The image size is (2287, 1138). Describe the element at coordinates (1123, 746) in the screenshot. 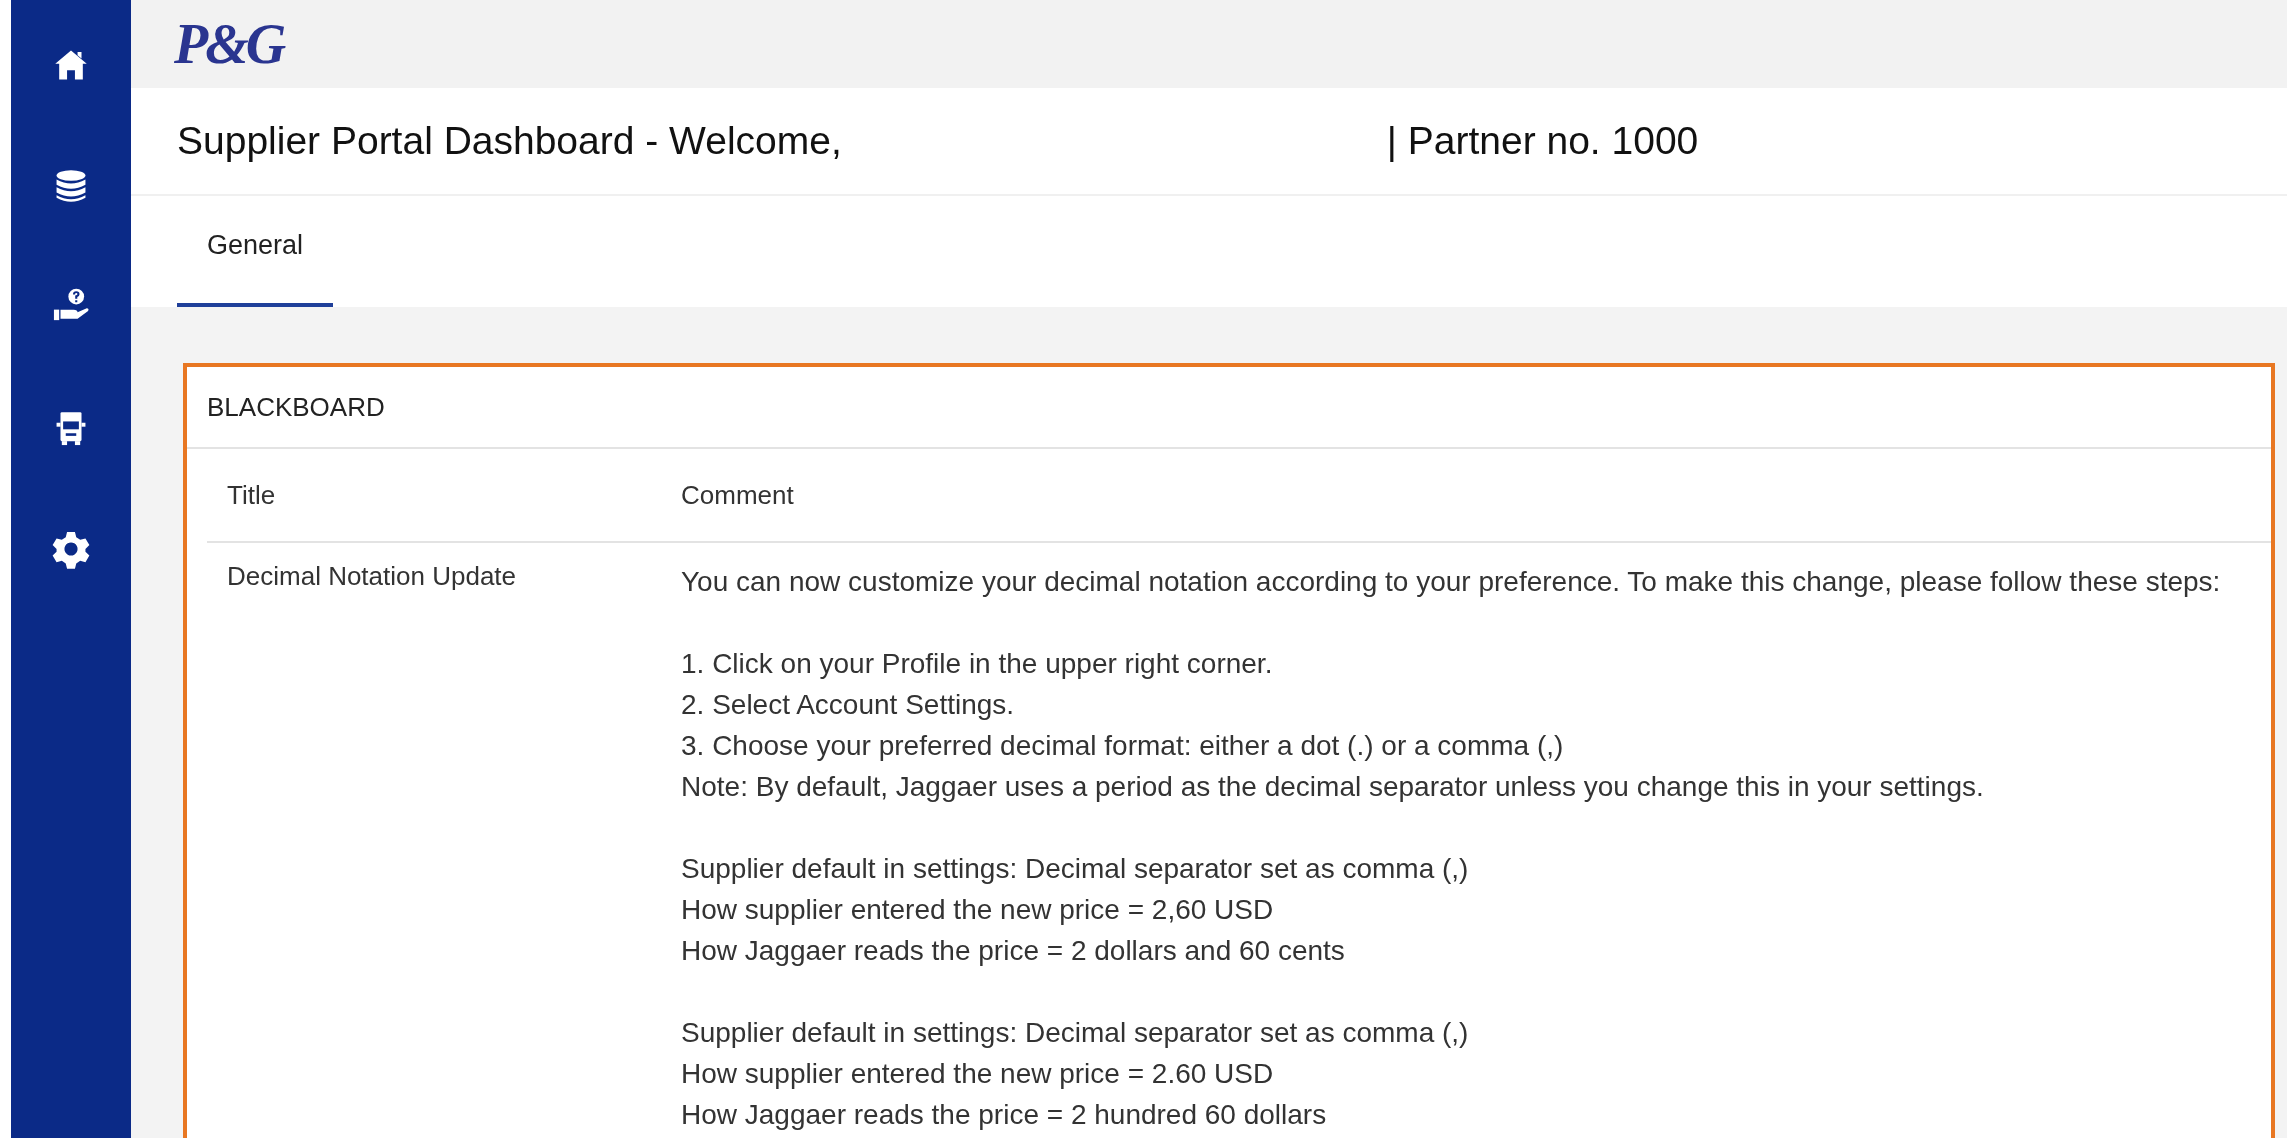

I see `comment-line: 3. Choose your preferred decimal format: either a dot (.) or a comma (,)` at that location.